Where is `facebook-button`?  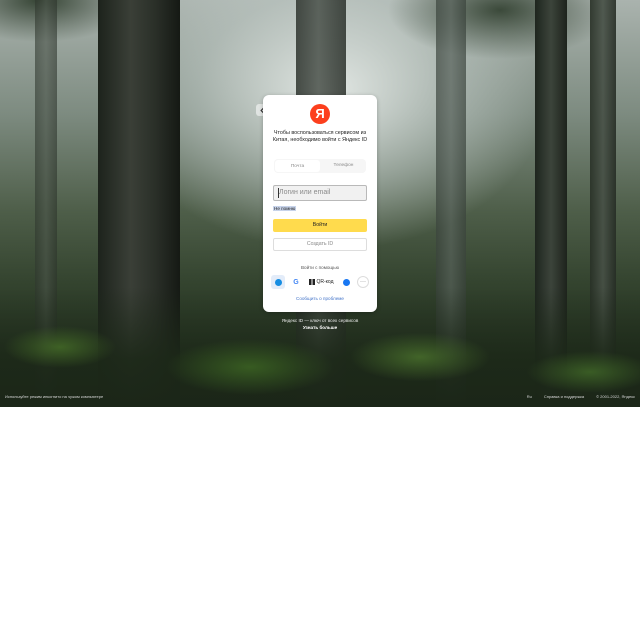
facebook-button is located at coordinates (346, 282).